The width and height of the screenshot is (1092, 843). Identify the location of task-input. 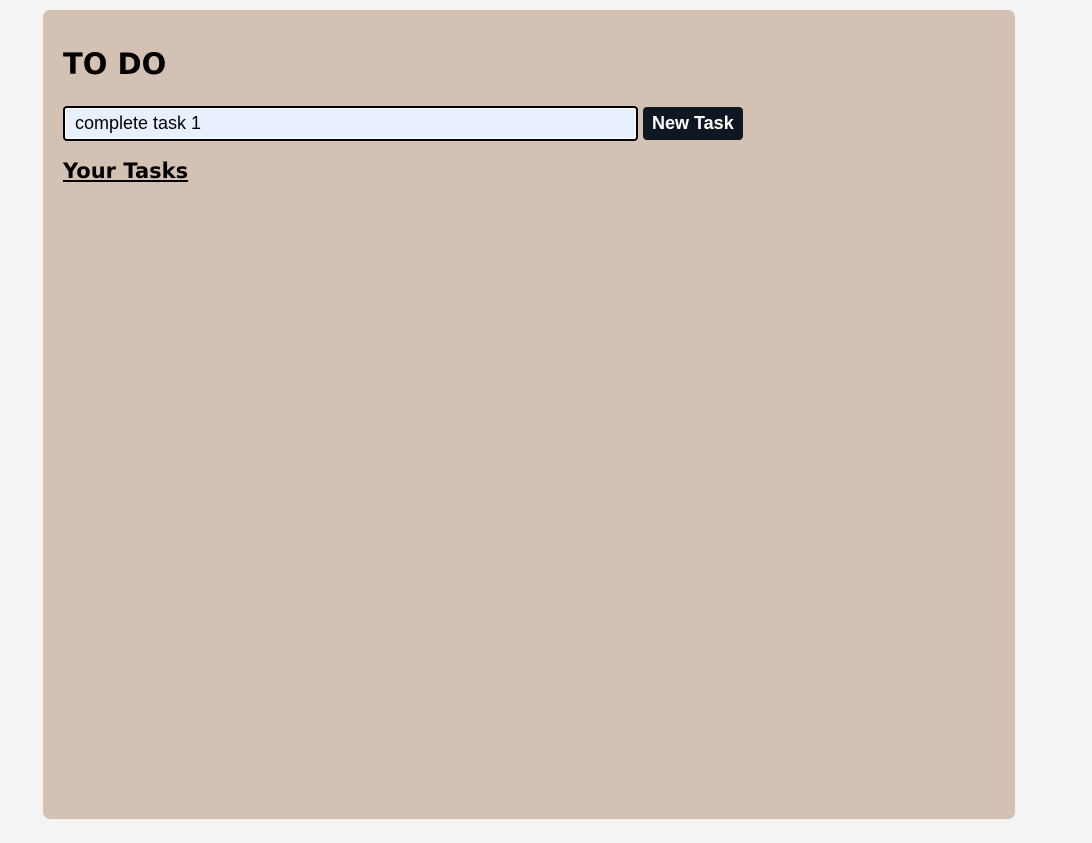
(350, 123).